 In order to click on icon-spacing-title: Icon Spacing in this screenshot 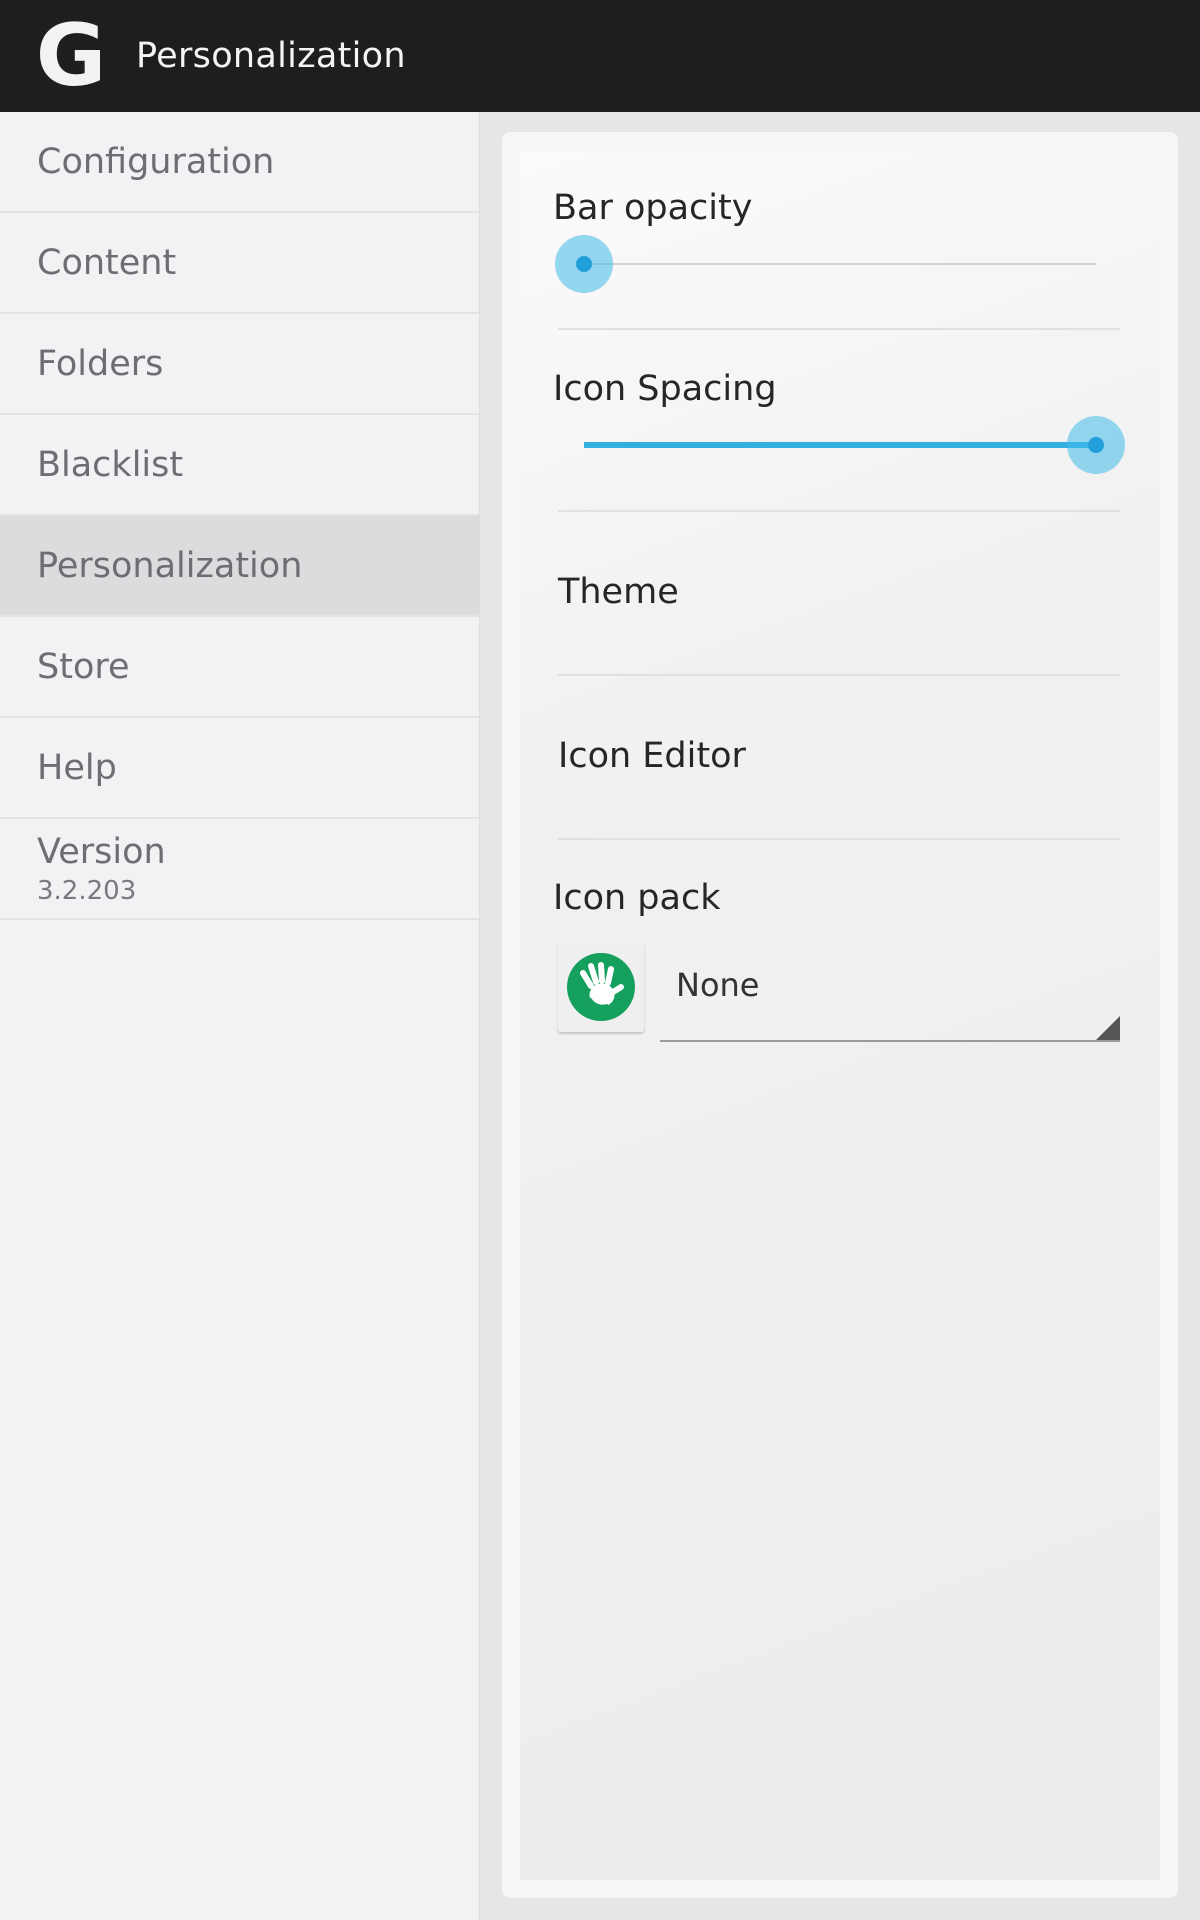, I will do `click(665, 389)`.